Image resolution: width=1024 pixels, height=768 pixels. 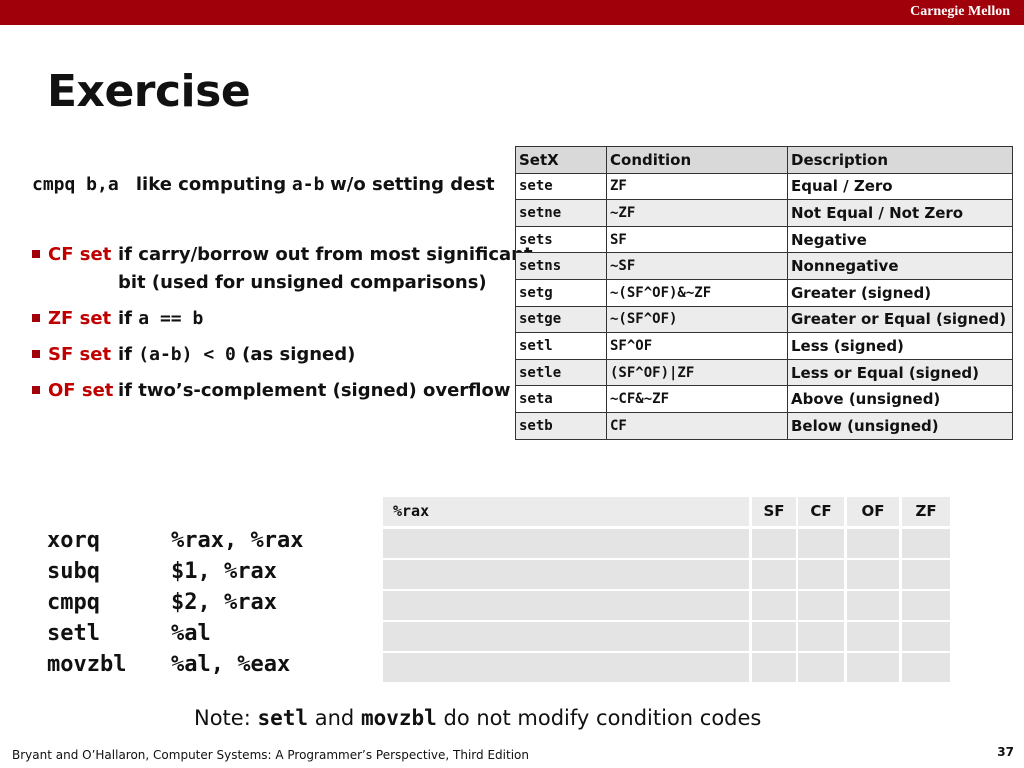 What do you see at coordinates (561, 292) in the screenshot?
I see `setx-cell: setg` at bounding box center [561, 292].